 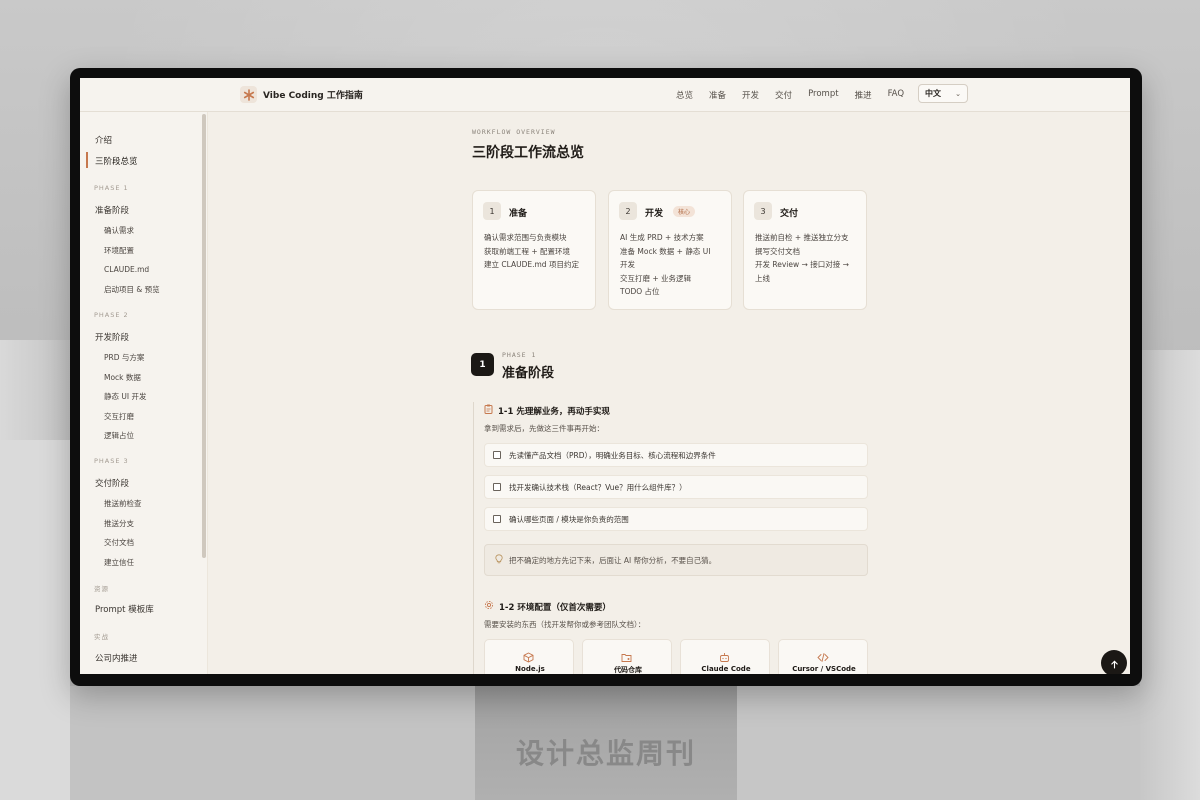 I want to click on card-line: 准备 Mock 数据 + 静态 UI, so click(x=665, y=251).